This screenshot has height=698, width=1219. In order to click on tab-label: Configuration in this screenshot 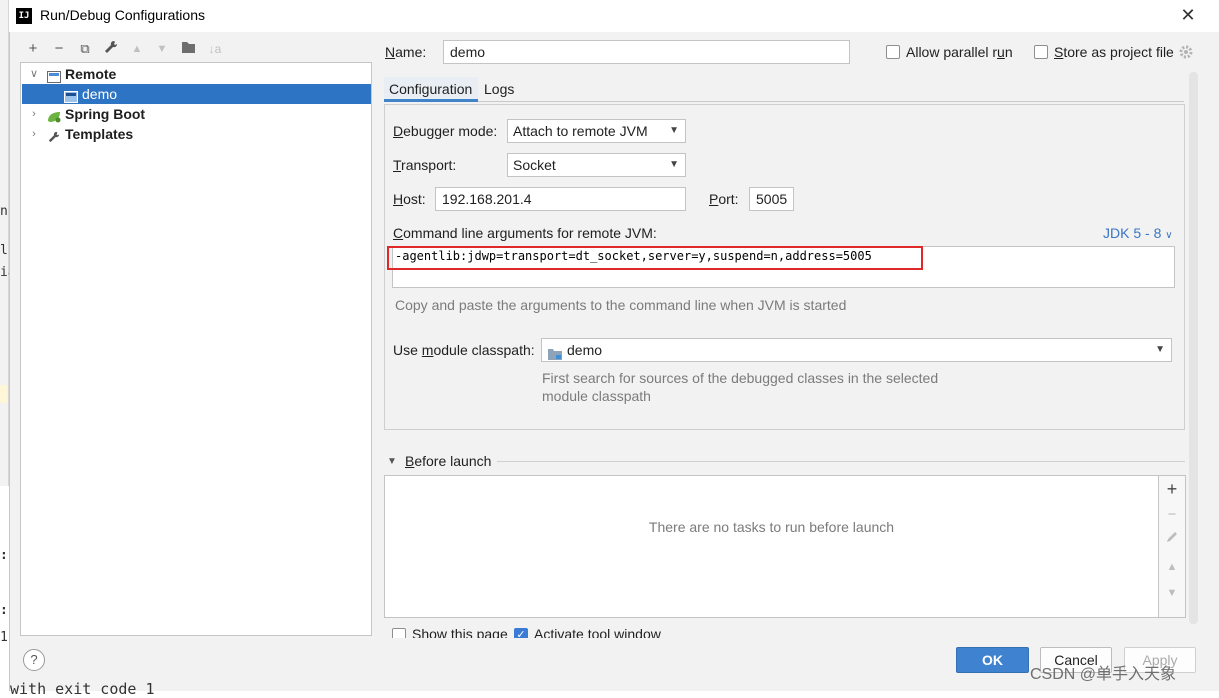, I will do `click(431, 89)`.